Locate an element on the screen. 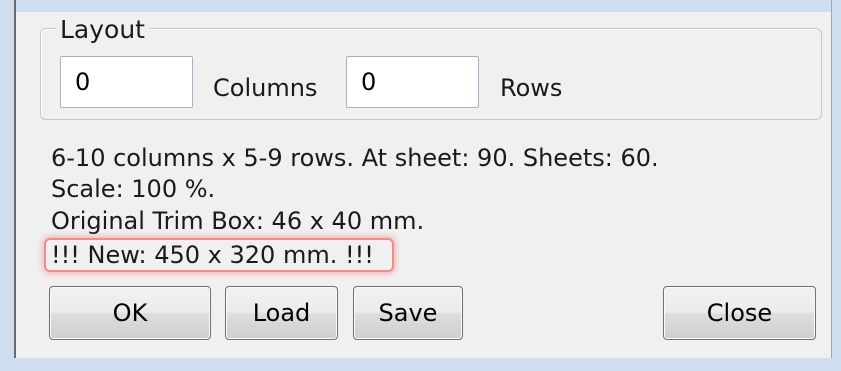  ok-button: OK is located at coordinates (130, 313).